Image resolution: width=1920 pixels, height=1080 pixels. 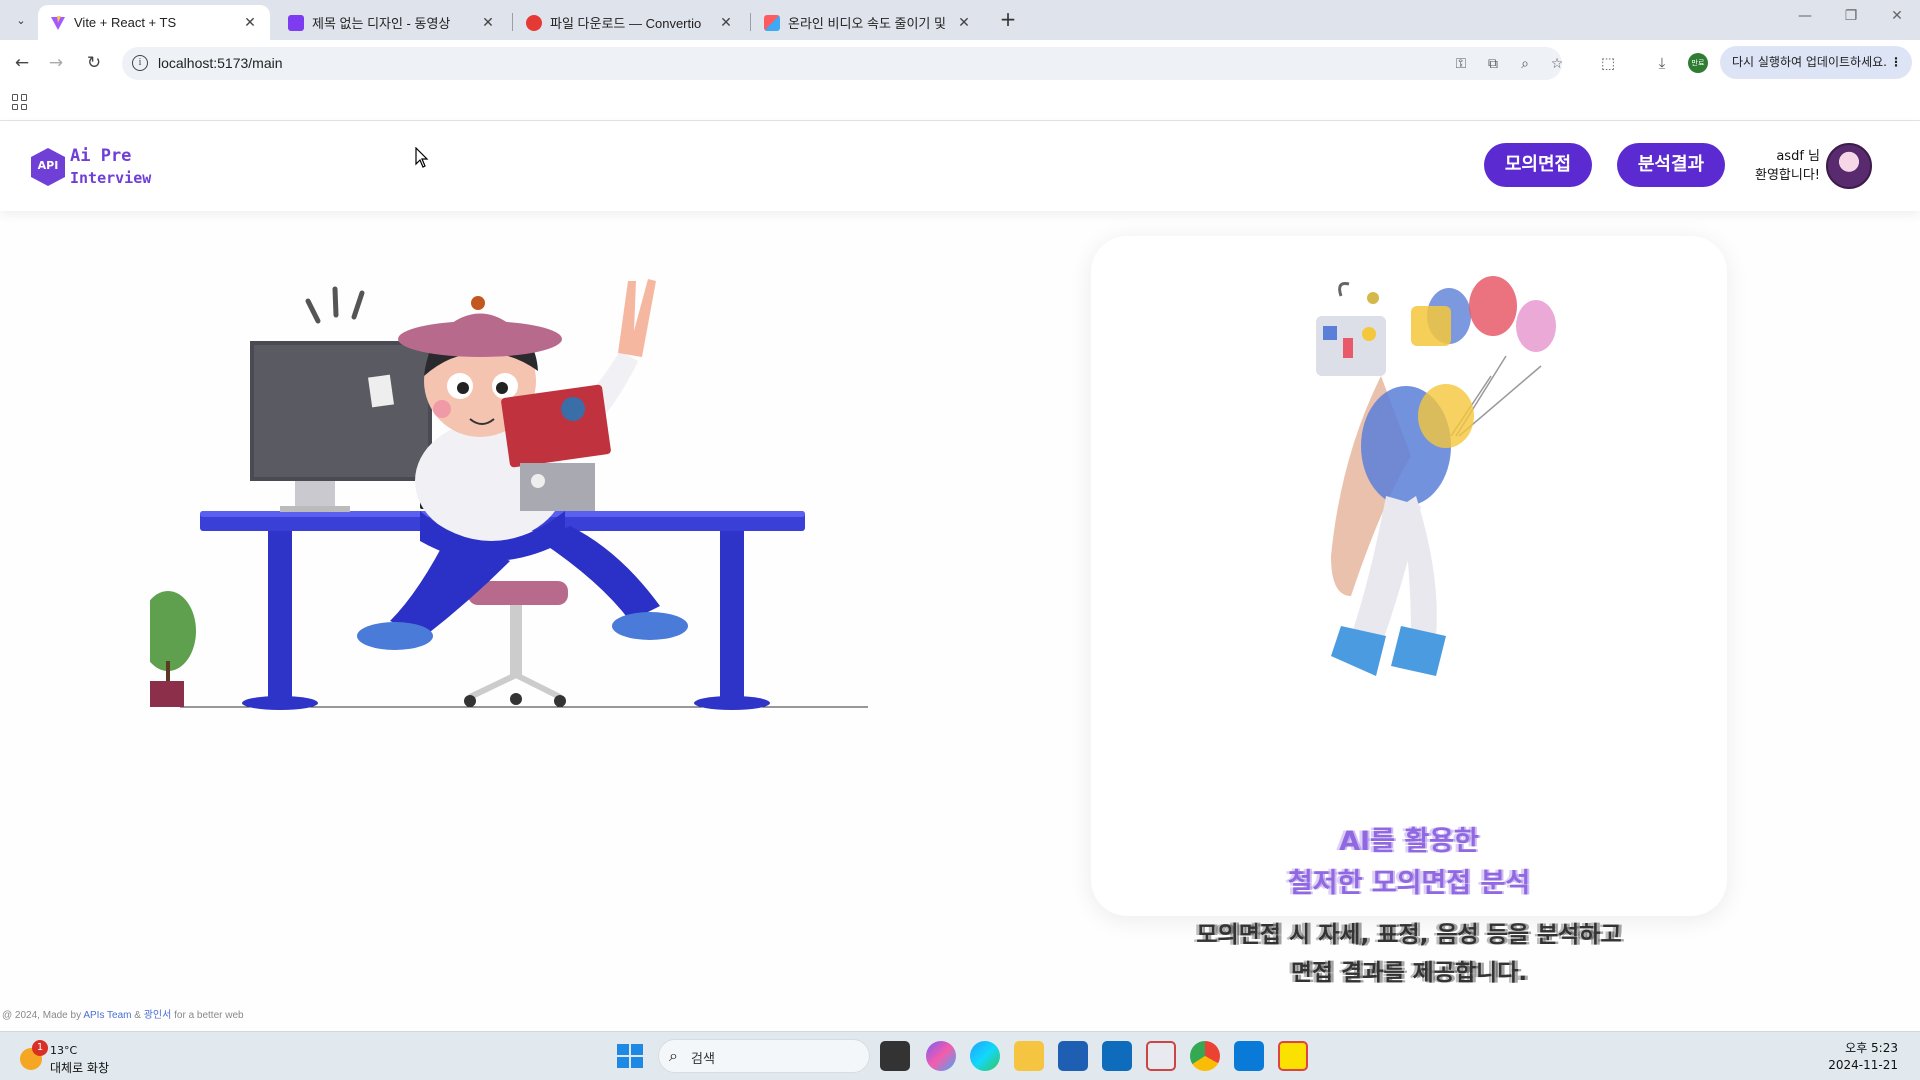 What do you see at coordinates (1849, 166) in the screenshot?
I see `avatar` at bounding box center [1849, 166].